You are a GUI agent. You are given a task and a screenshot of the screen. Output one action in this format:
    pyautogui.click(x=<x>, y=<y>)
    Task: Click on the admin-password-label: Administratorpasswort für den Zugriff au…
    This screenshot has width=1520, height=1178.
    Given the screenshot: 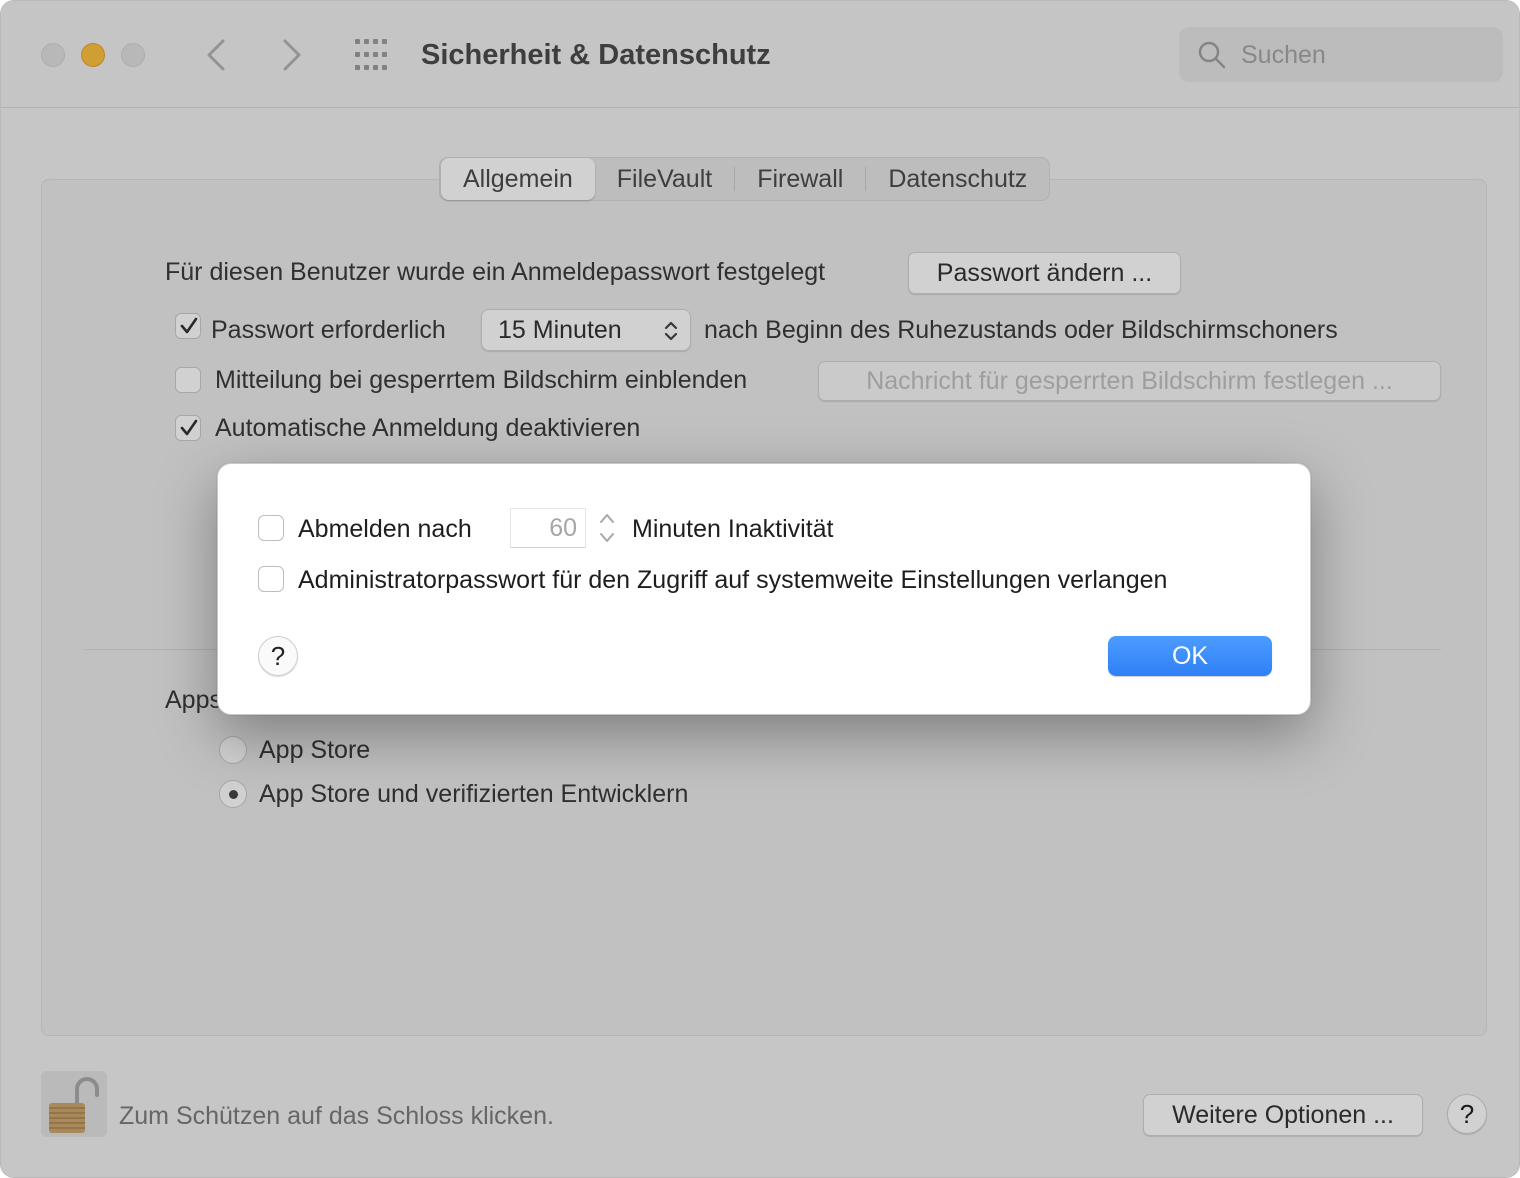 What is the action you would take?
    pyautogui.click(x=733, y=580)
    